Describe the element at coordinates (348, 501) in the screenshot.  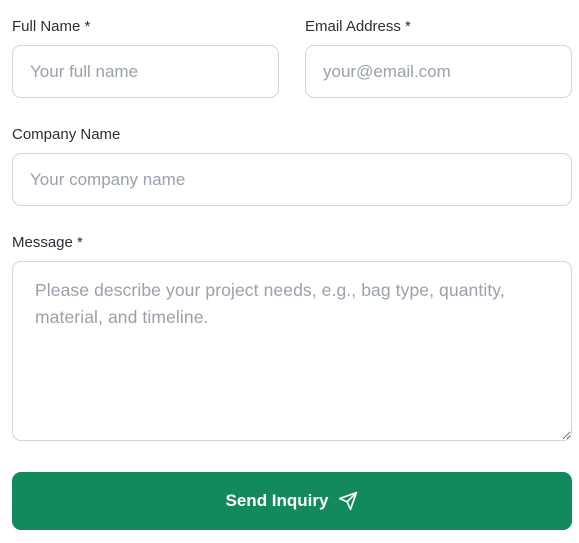
I see `send-icon` at that location.